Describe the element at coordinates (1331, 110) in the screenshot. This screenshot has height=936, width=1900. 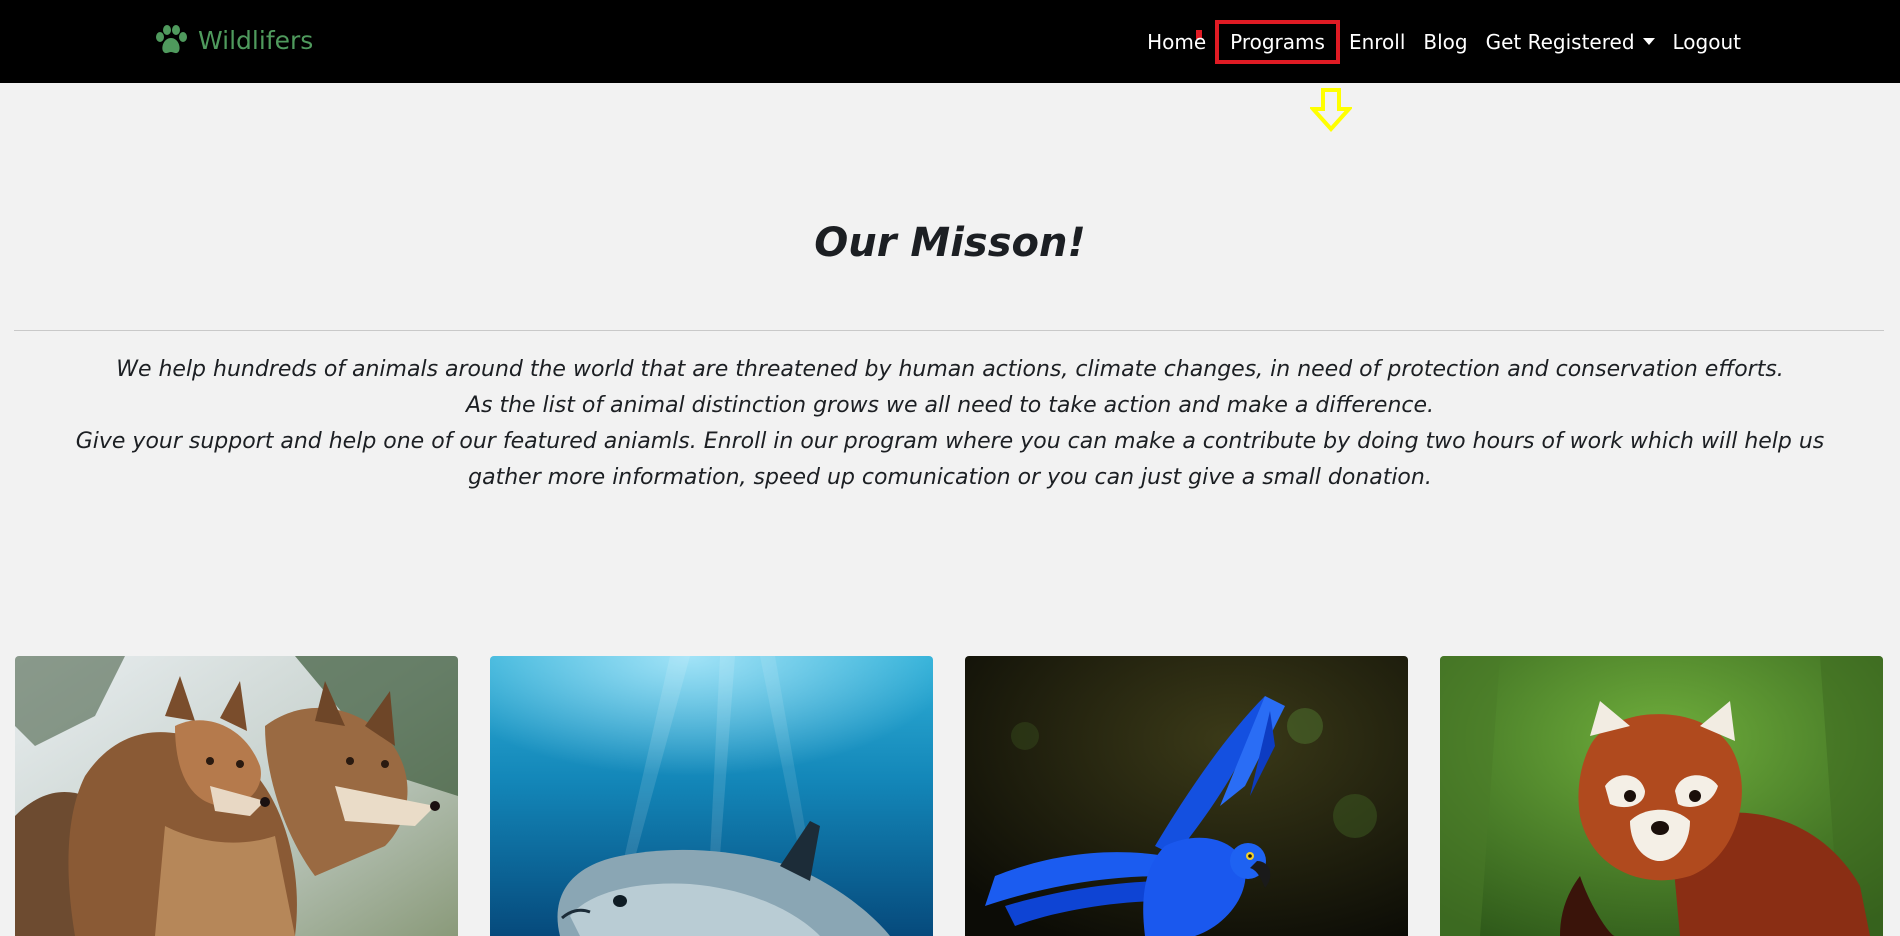
I see `down-arrow-icon` at that location.